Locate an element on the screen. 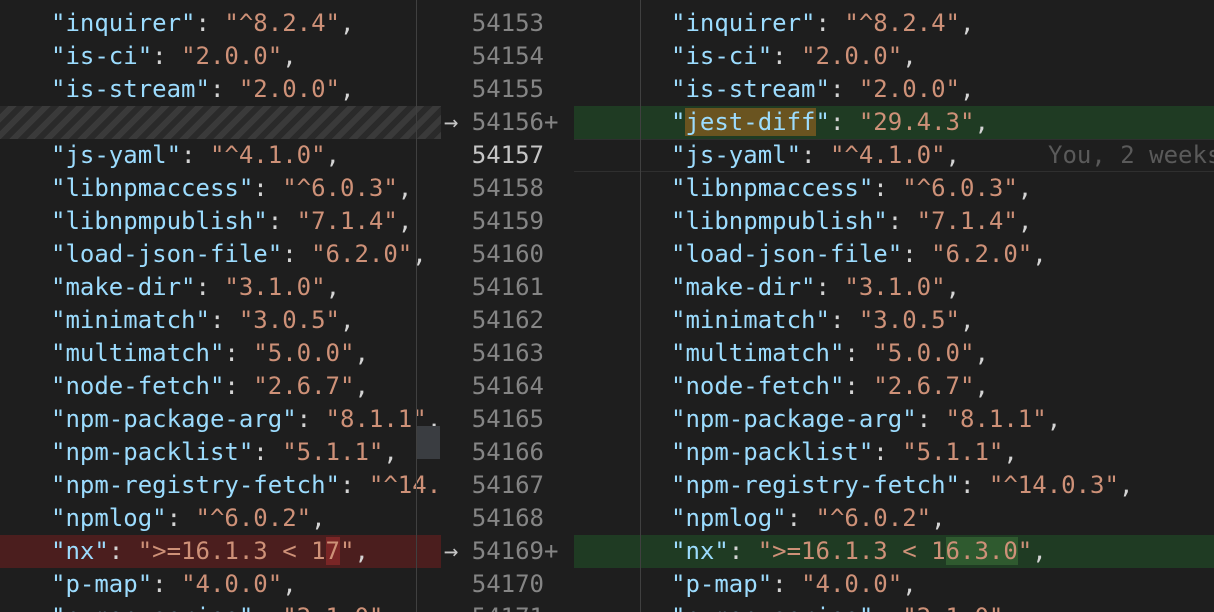  line-number: 54163 is located at coordinates (507, 353).